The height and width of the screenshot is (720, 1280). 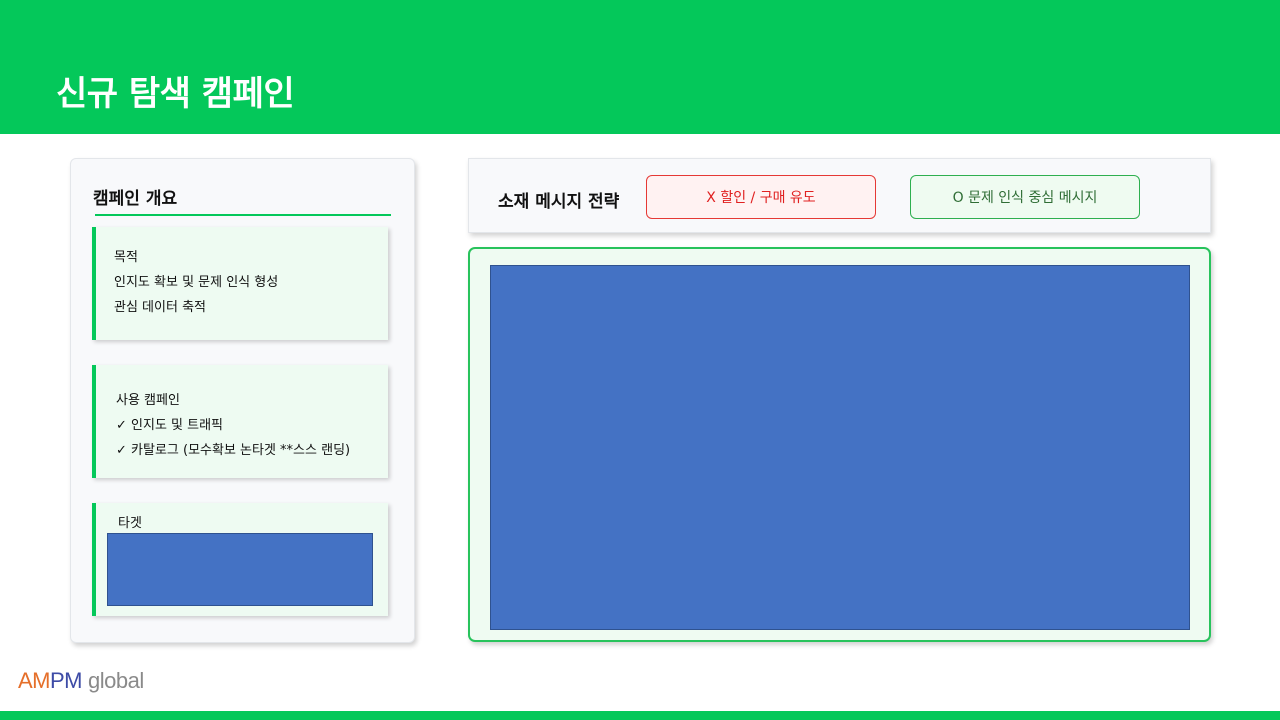 What do you see at coordinates (170, 425) in the screenshot?
I see `campaign-item: ✓ 인지도 및 트래픽` at bounding box center [170, 425].